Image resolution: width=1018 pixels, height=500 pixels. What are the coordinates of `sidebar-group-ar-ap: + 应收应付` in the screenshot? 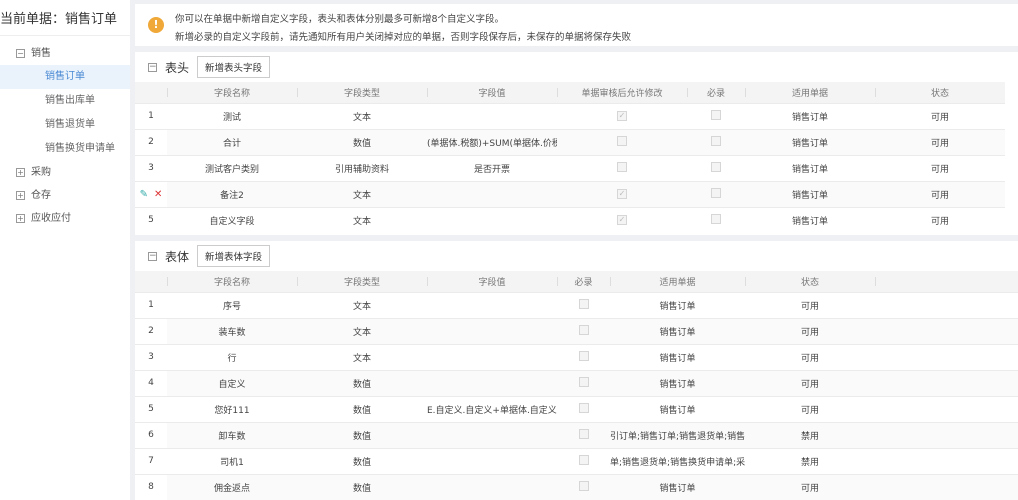 It's located at (65, 218).